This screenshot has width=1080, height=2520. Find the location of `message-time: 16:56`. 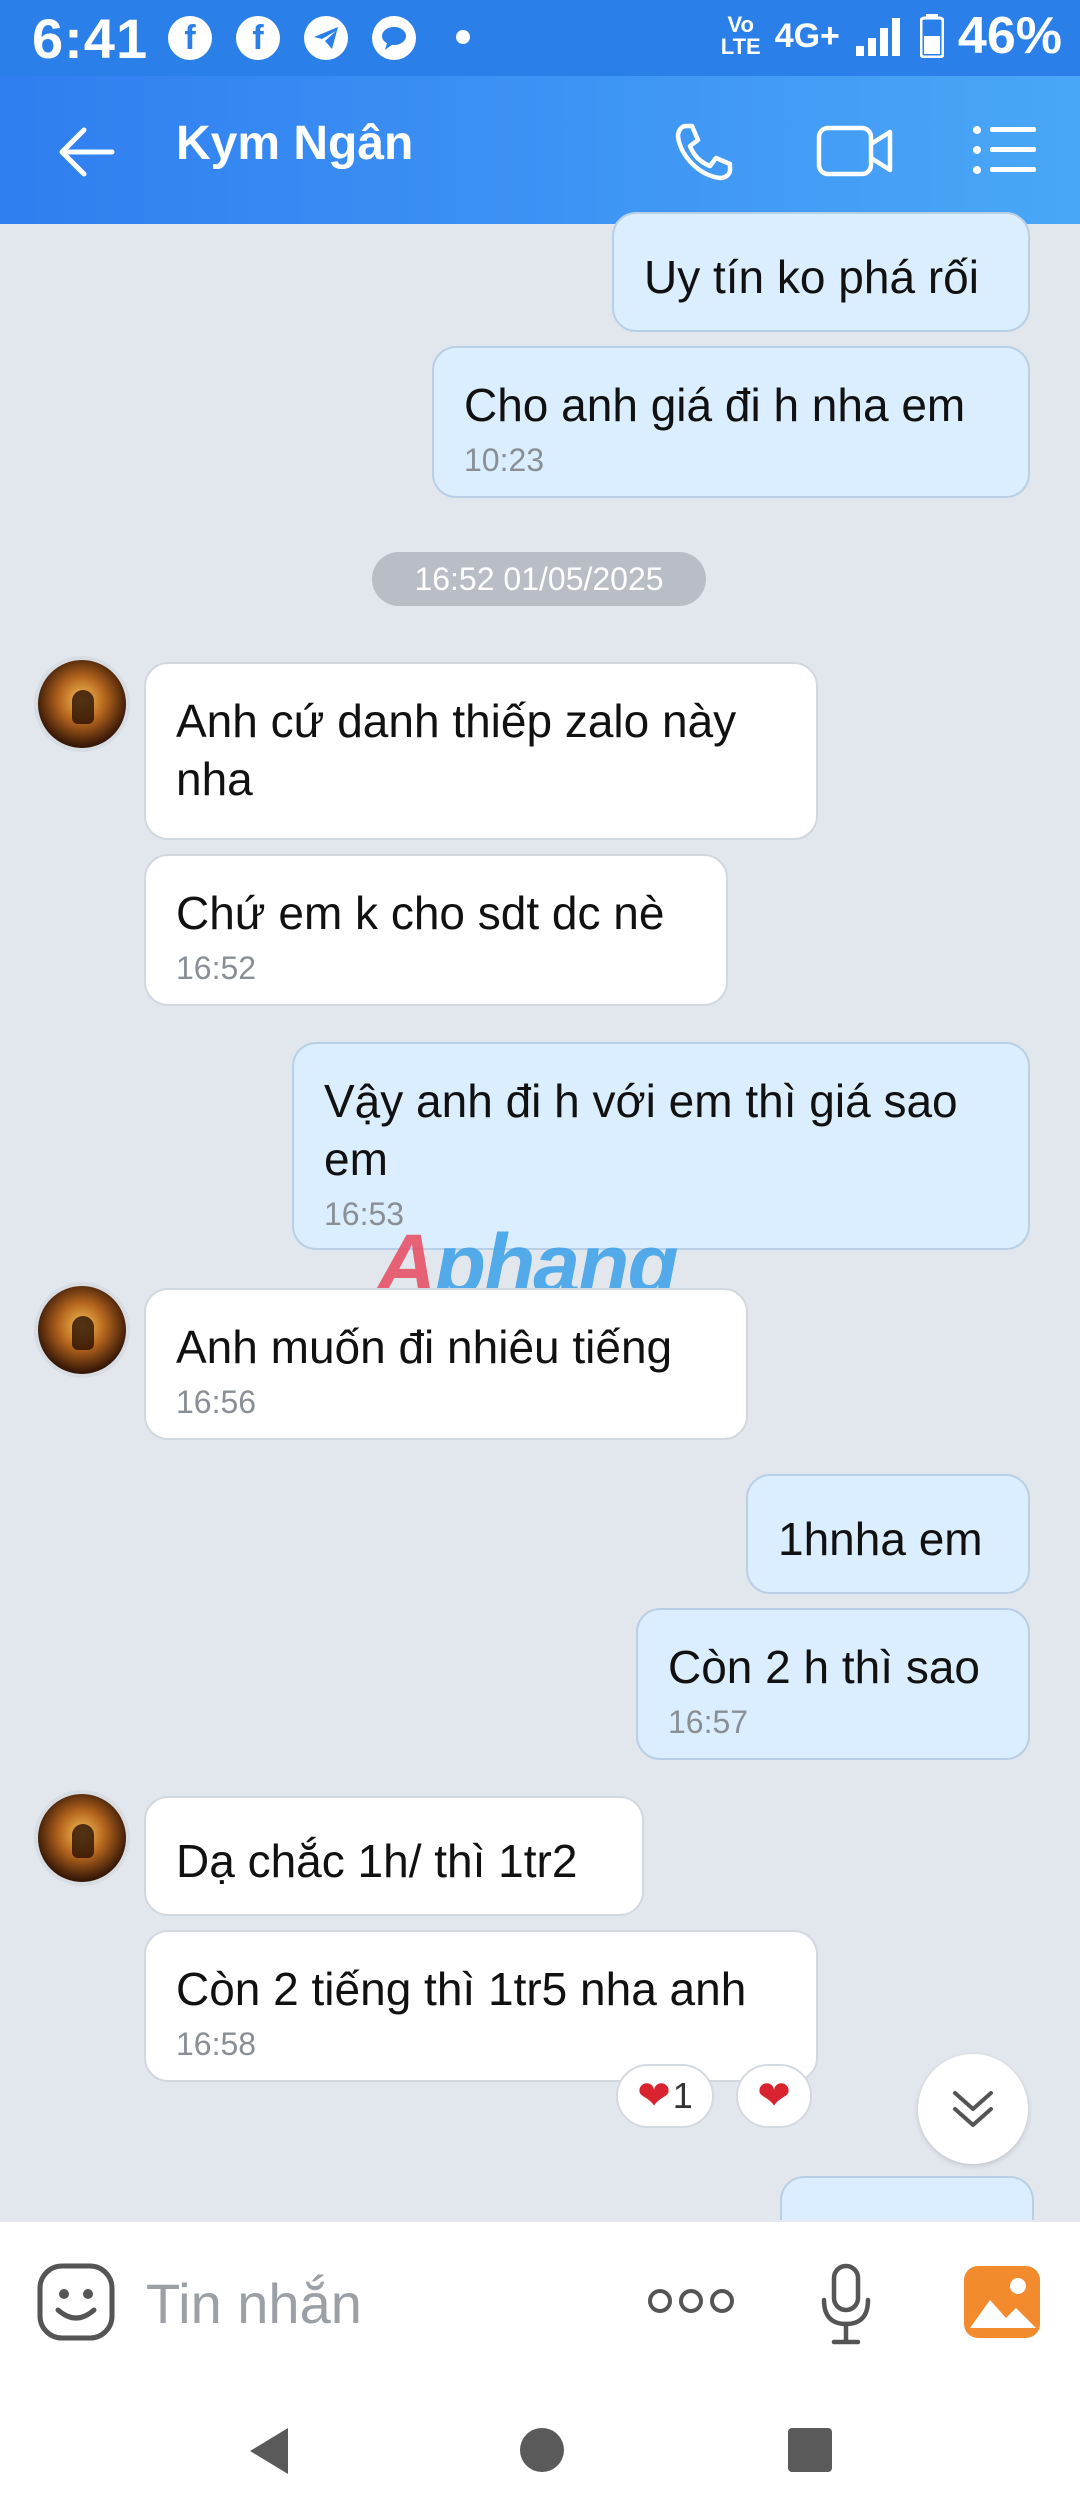

message-time: 16:56 is located at coordinates (216, 1402).